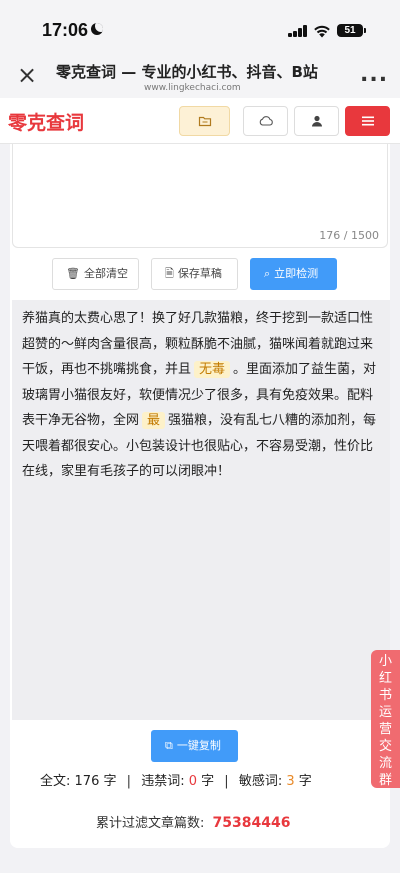 The height and width of the screenshot is (873, 400). I want to click on user-icon, so click(316, 121).